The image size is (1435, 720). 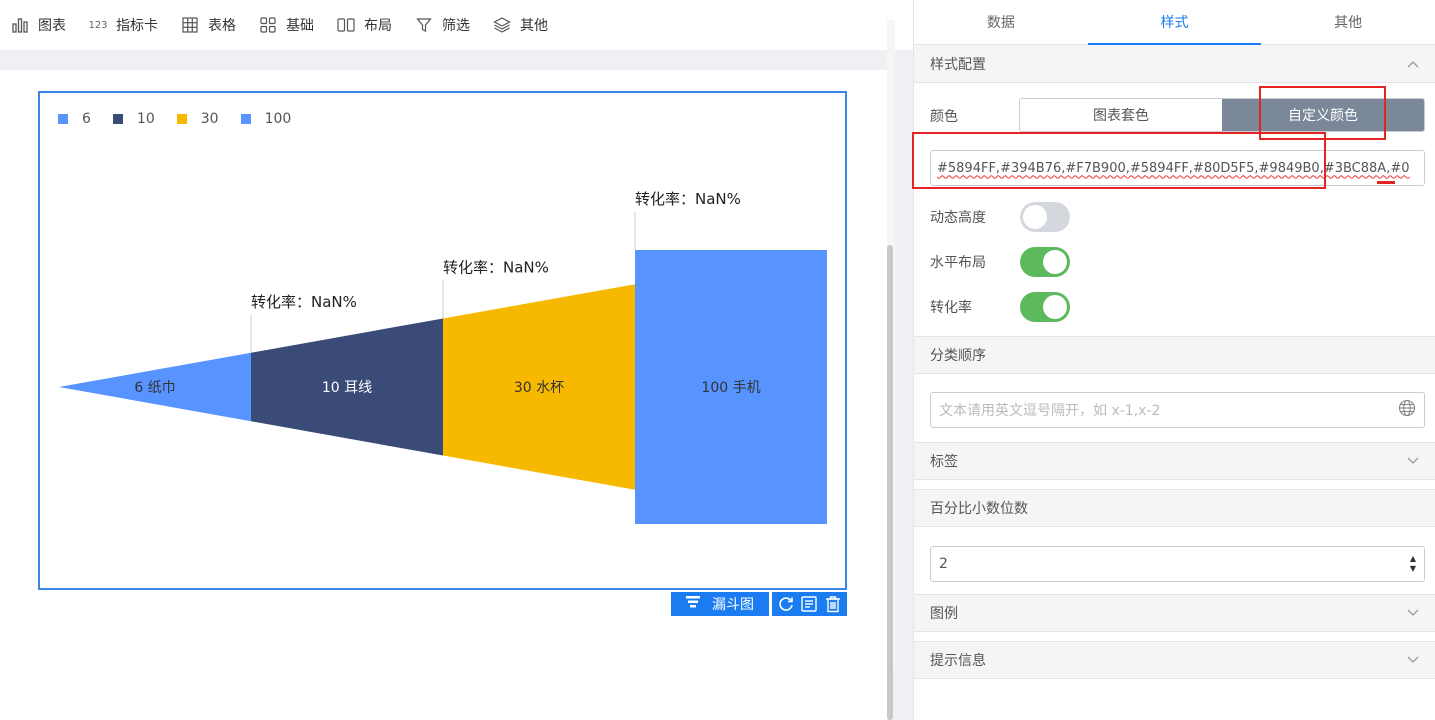 I want to click on conversion-rate-label: 转化率, so click(x=951, y=307).